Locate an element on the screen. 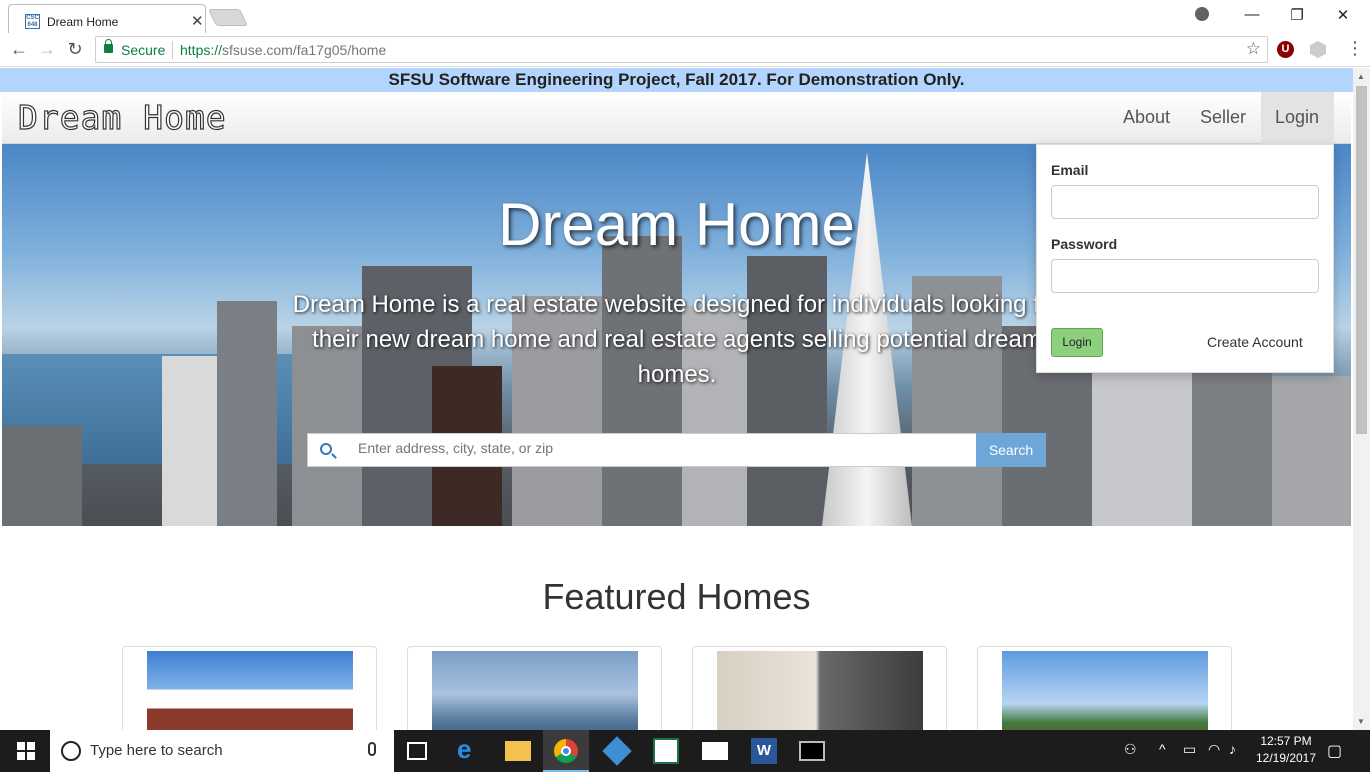  taskbar-search: Type here to search is located at coordinates (222, 751).